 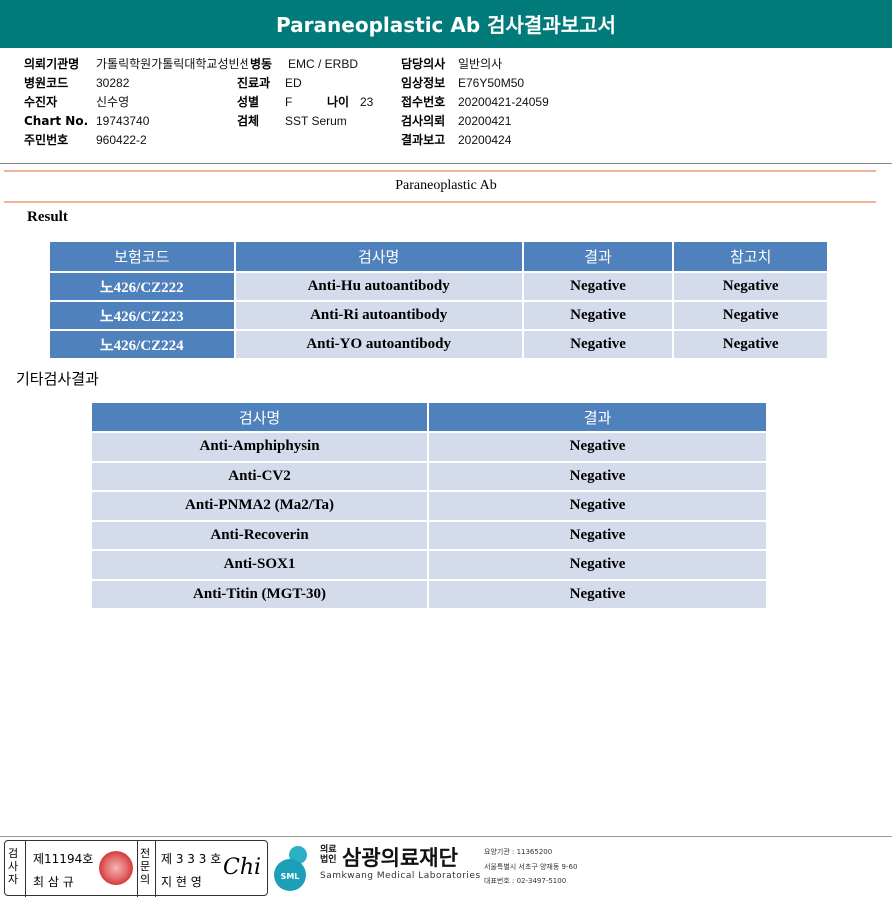 I want to click on signature: Chi, so click(x=242, y=867).